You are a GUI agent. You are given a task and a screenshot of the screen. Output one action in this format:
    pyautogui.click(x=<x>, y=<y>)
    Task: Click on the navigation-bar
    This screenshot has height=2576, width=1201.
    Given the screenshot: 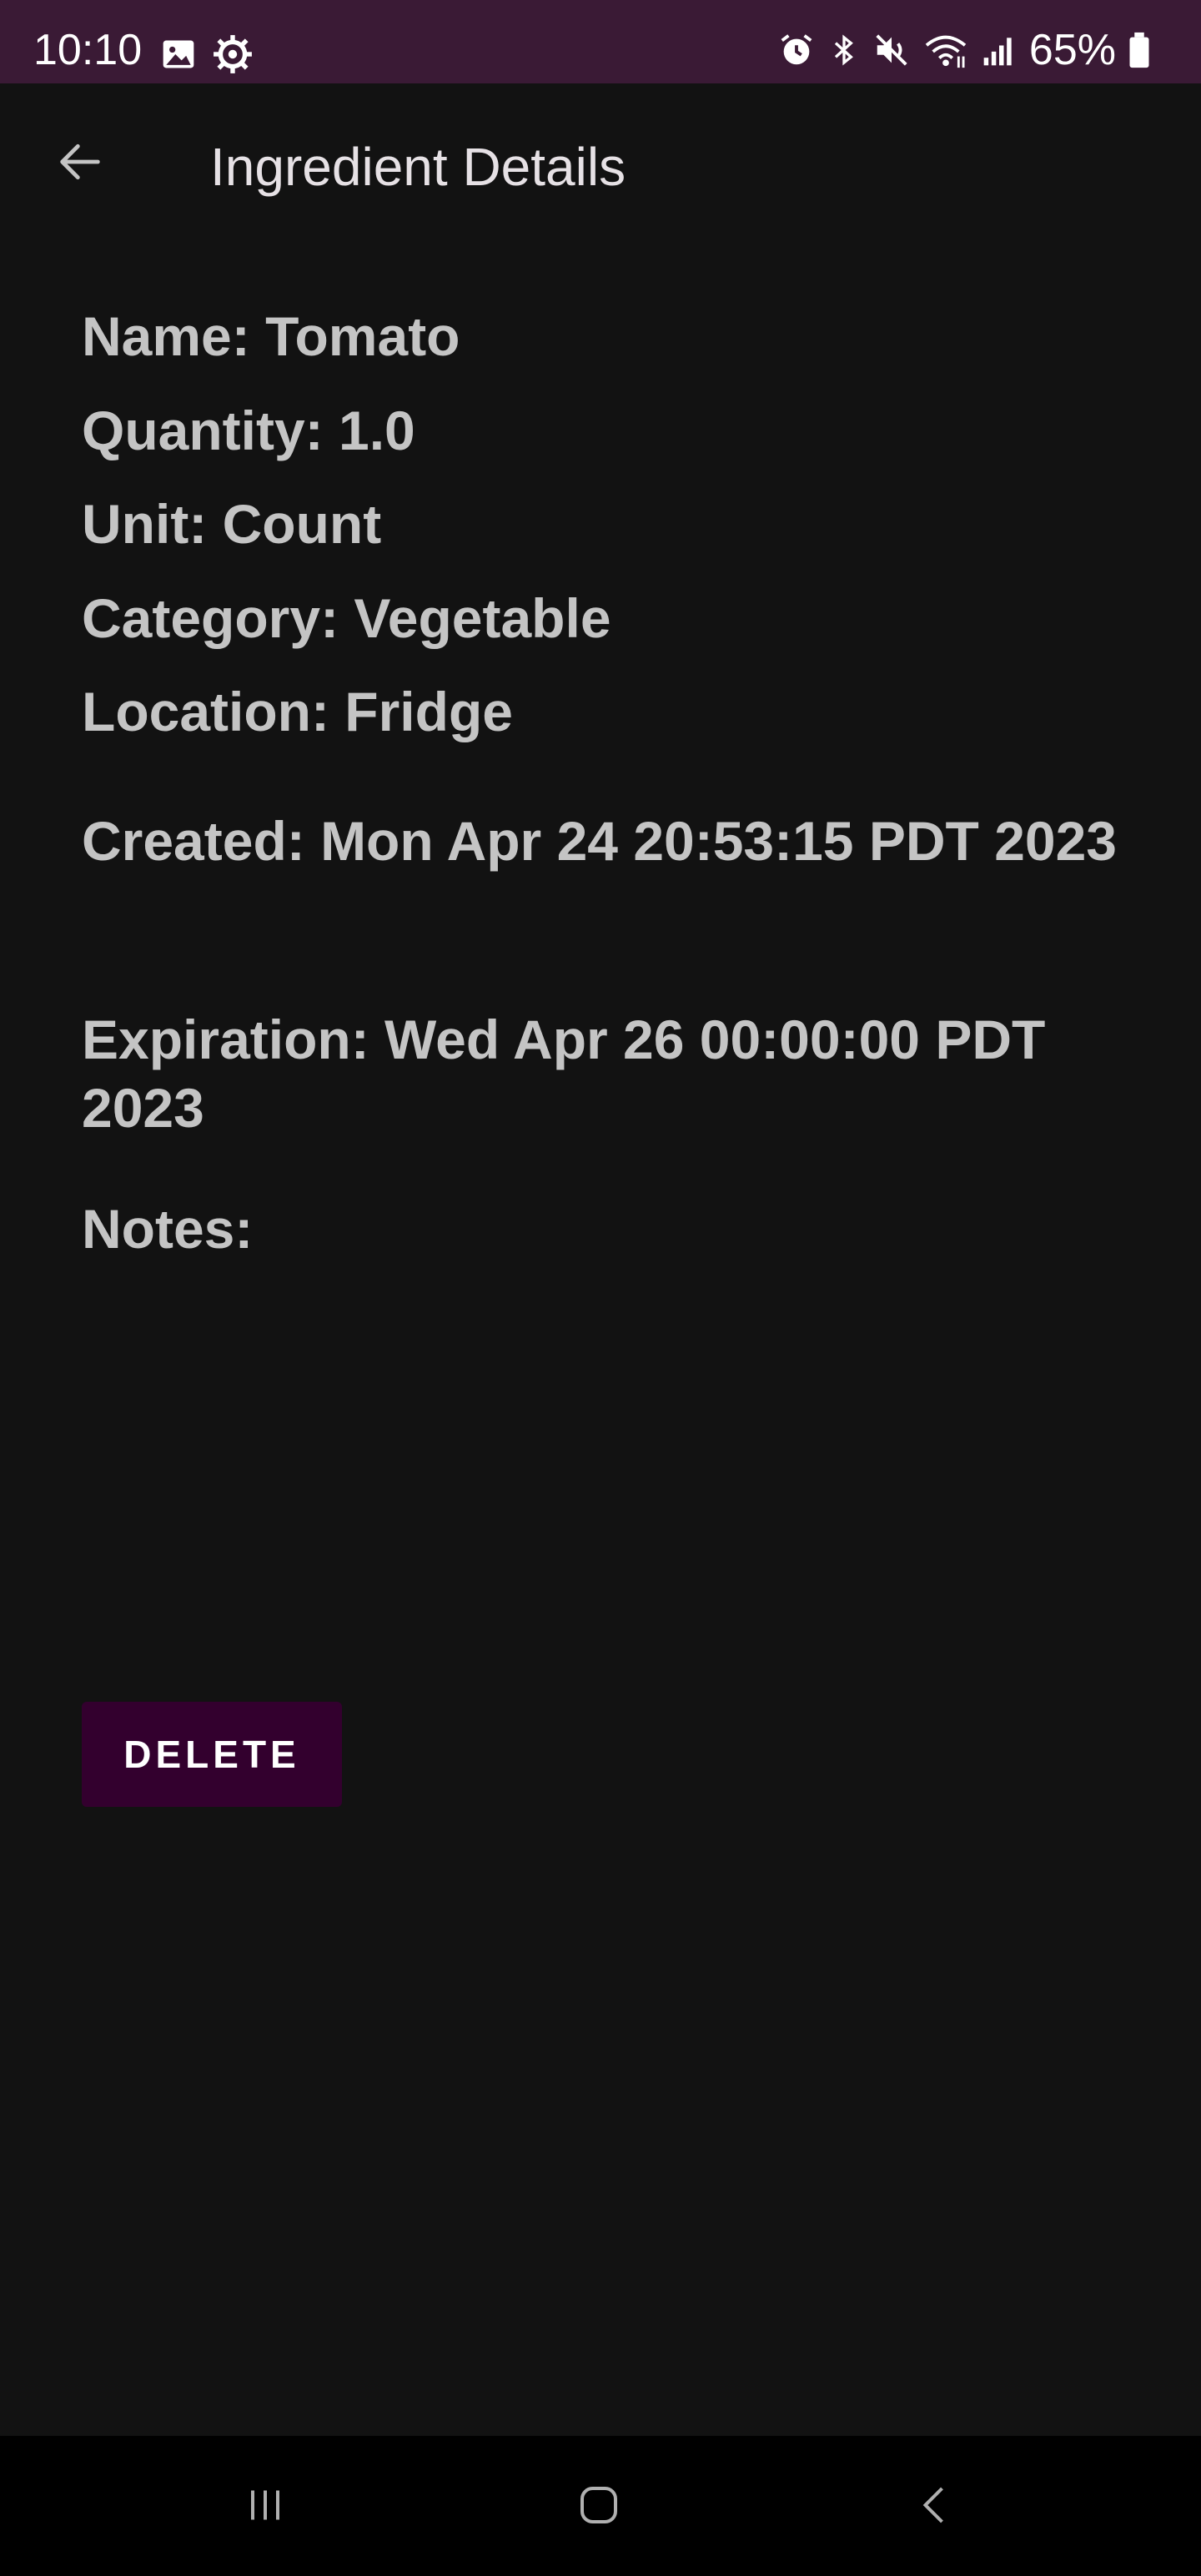 What is the action you would take?
    pyautogui.click(x=601, y=2506)
    